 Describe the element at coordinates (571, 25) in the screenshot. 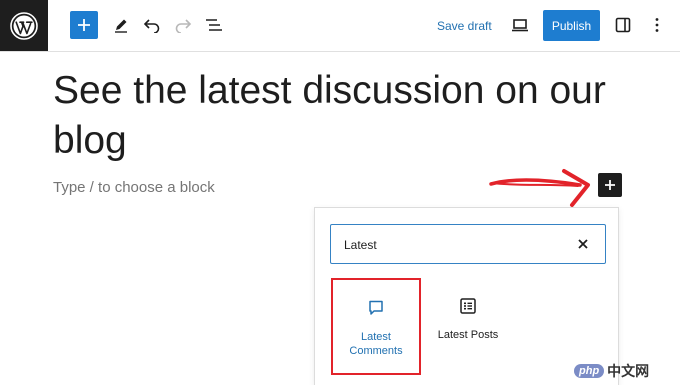

I see `publish-button: Publish` at that location.